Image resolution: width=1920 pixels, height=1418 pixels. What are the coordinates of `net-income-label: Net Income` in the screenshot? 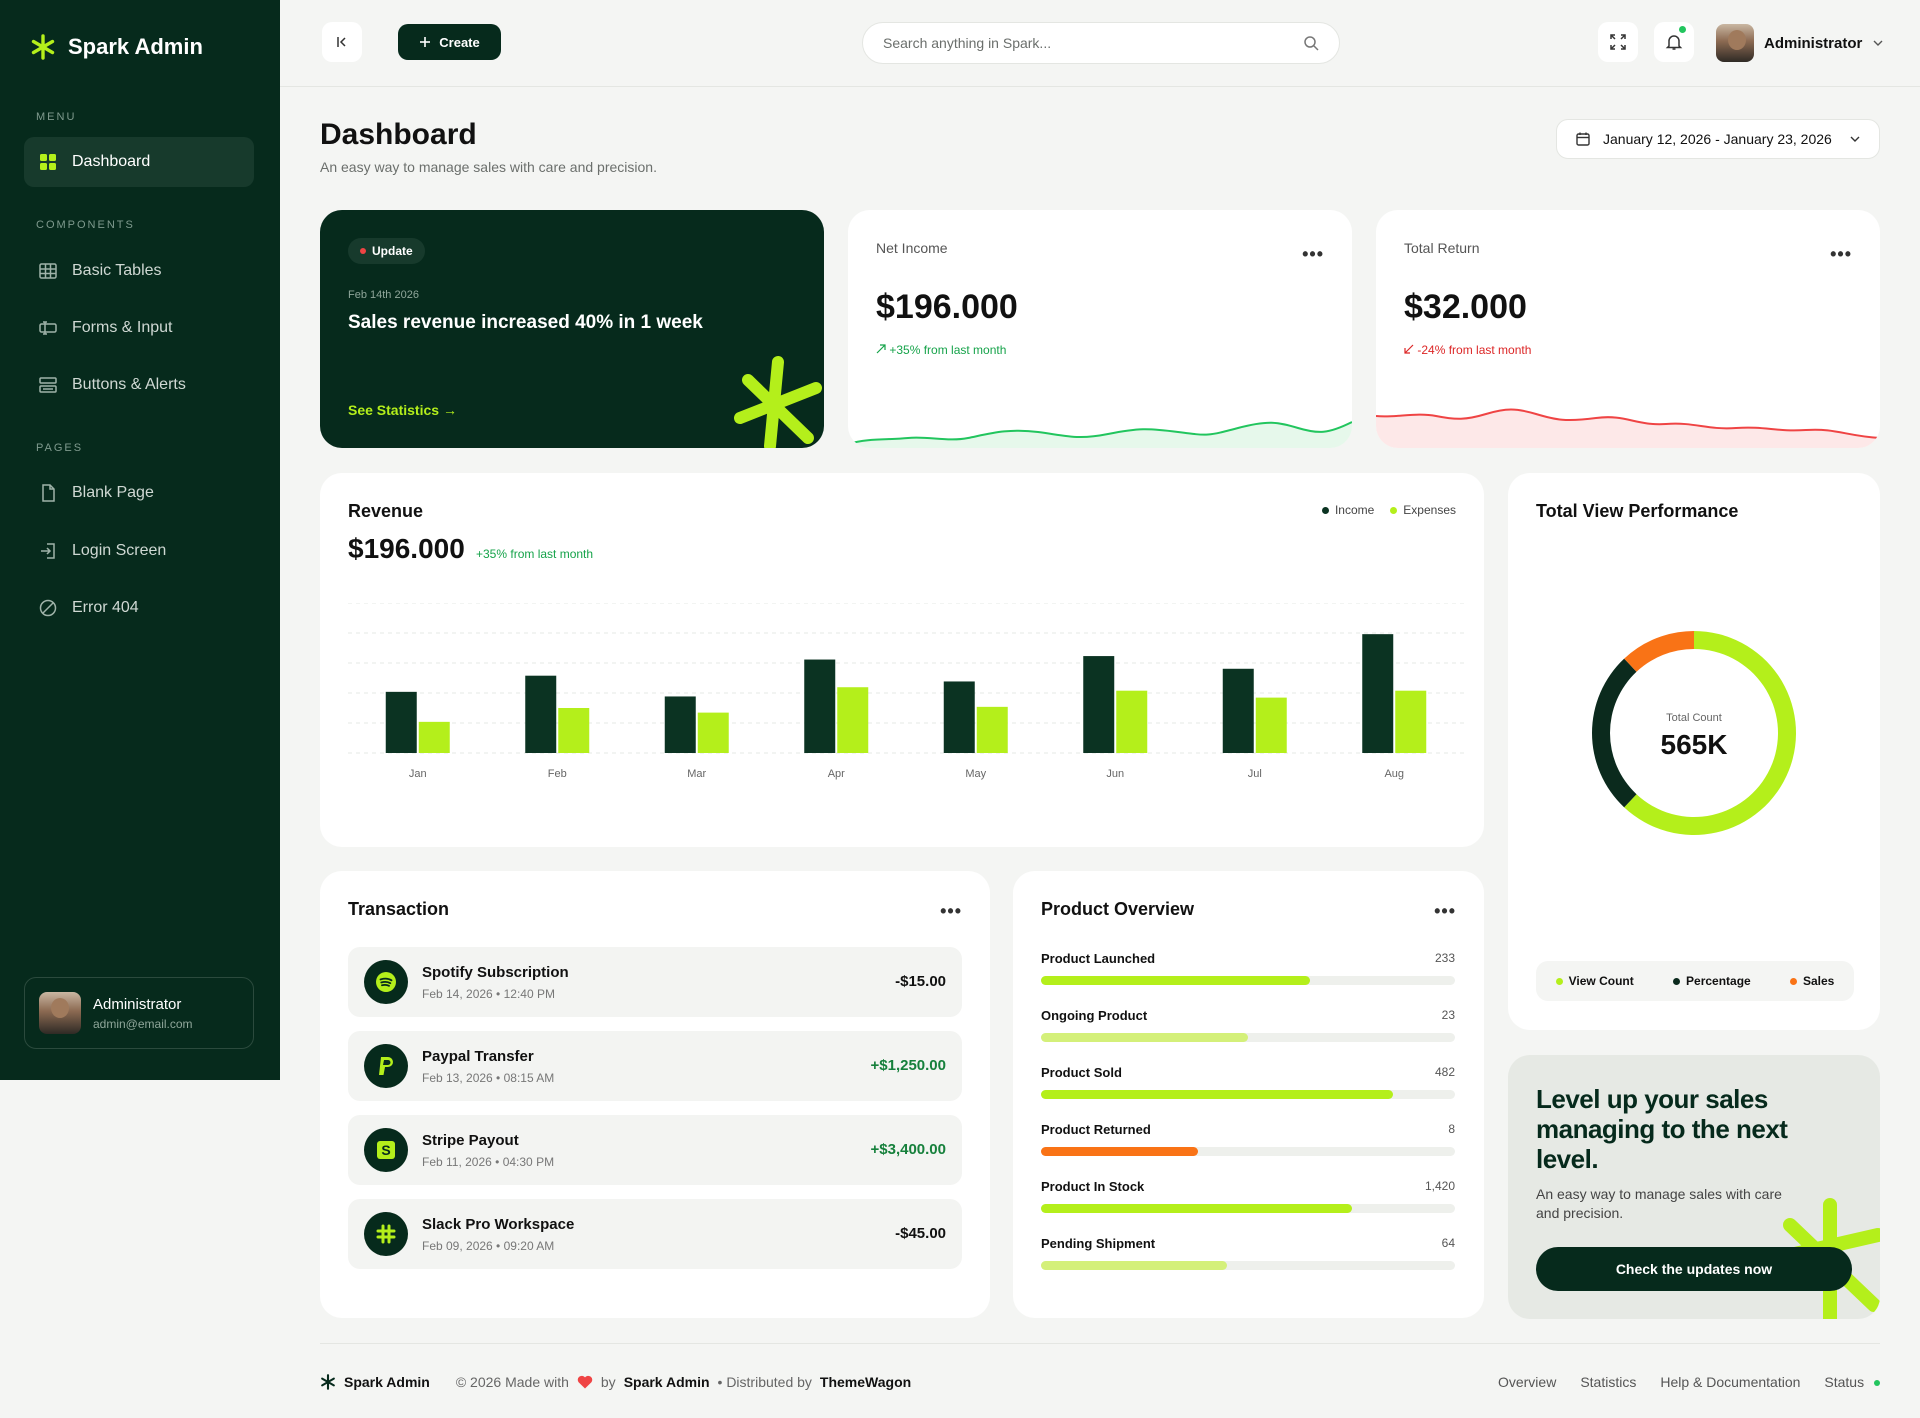 It's located at (912, 248).